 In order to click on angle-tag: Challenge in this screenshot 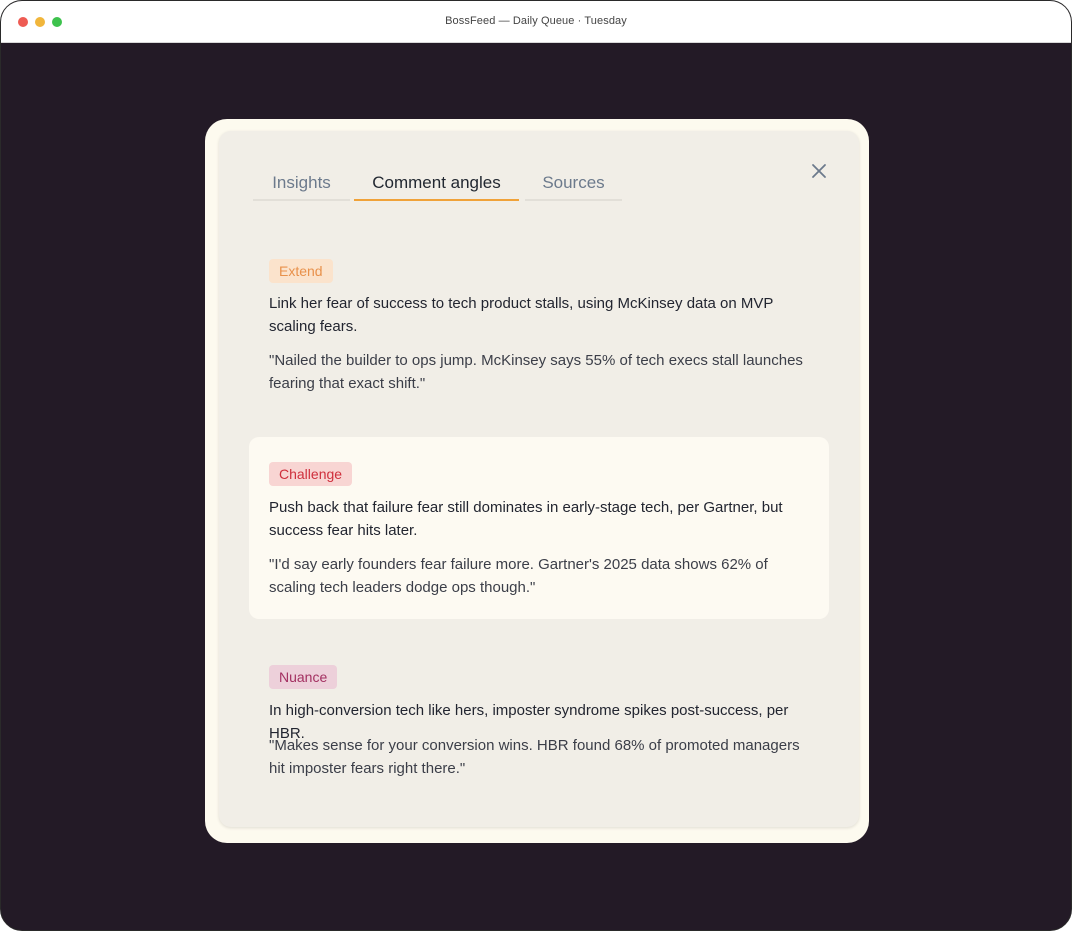, I will do `click(311, 474)`.